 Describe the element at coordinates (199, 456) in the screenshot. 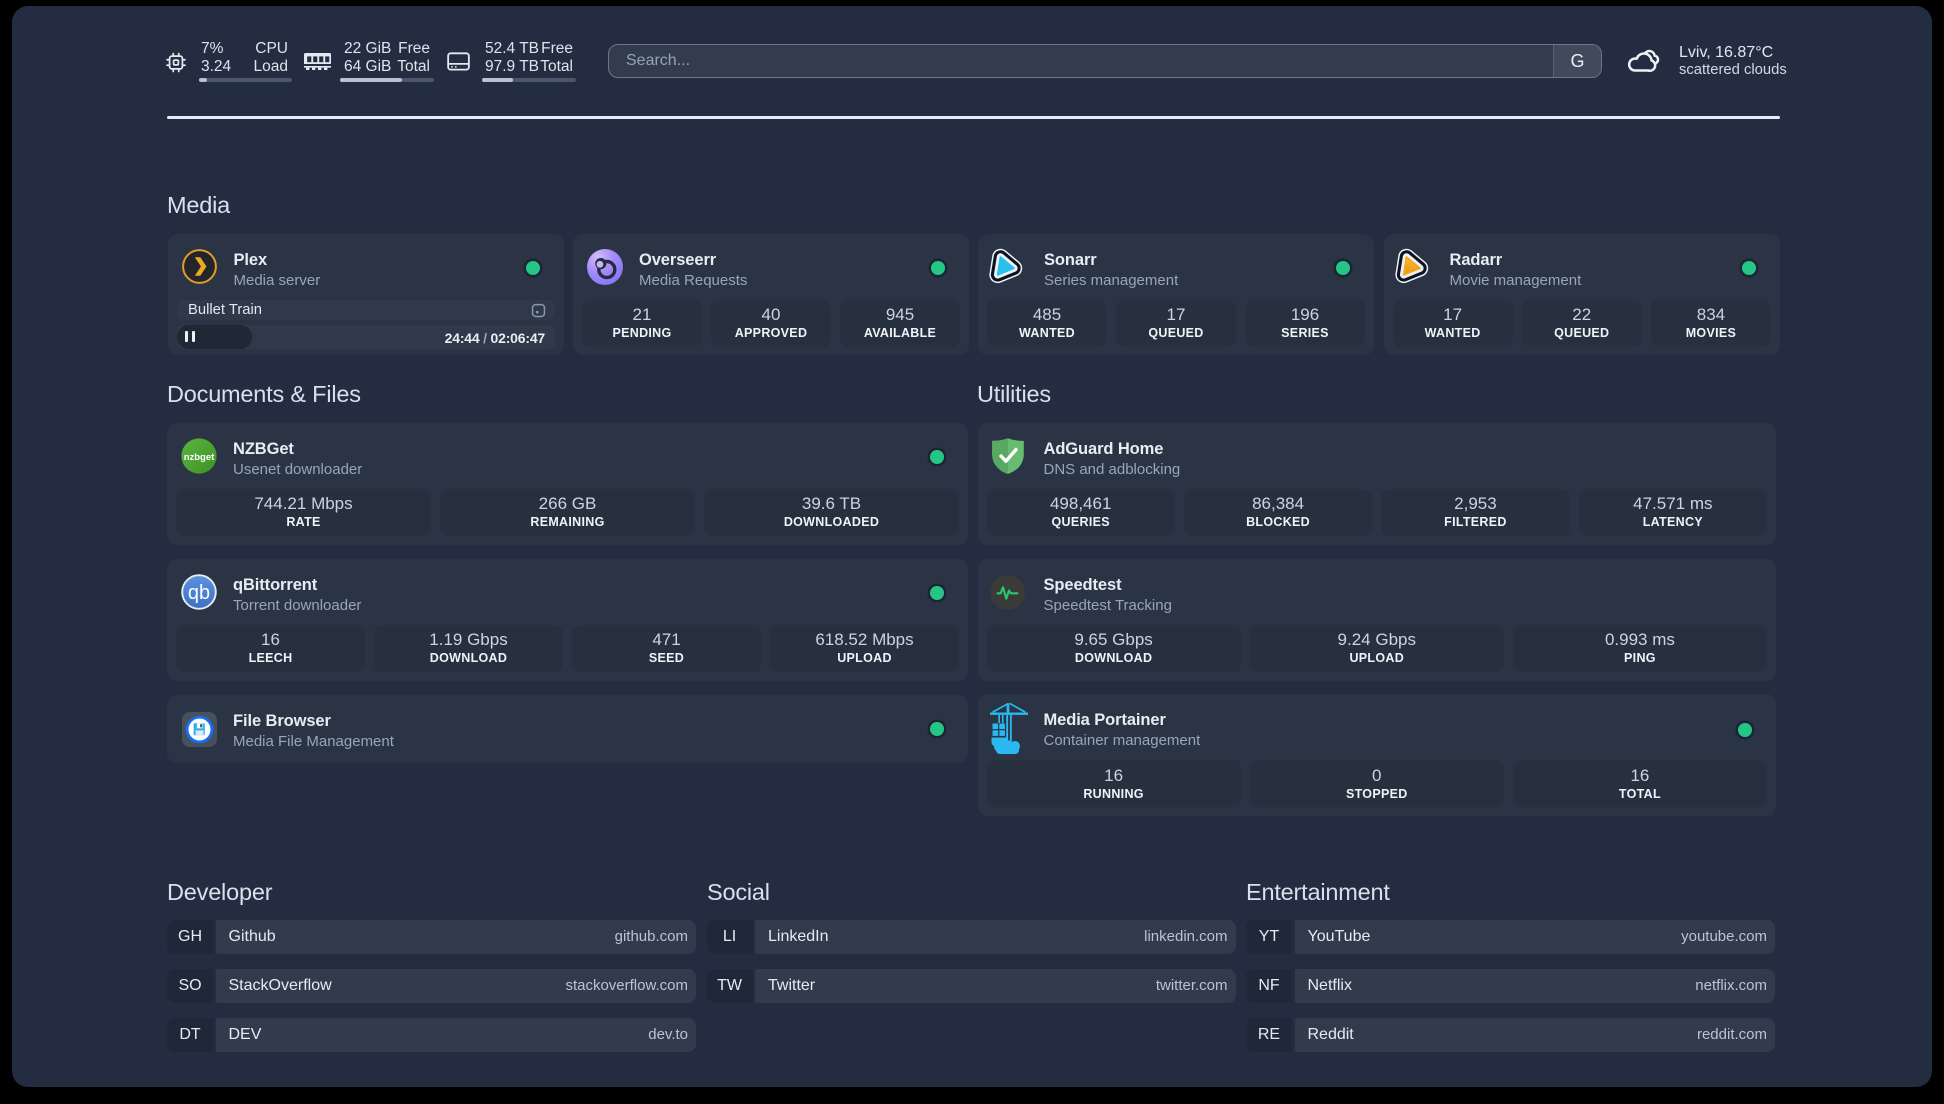

I see `svg-text: nzbget` at that location.